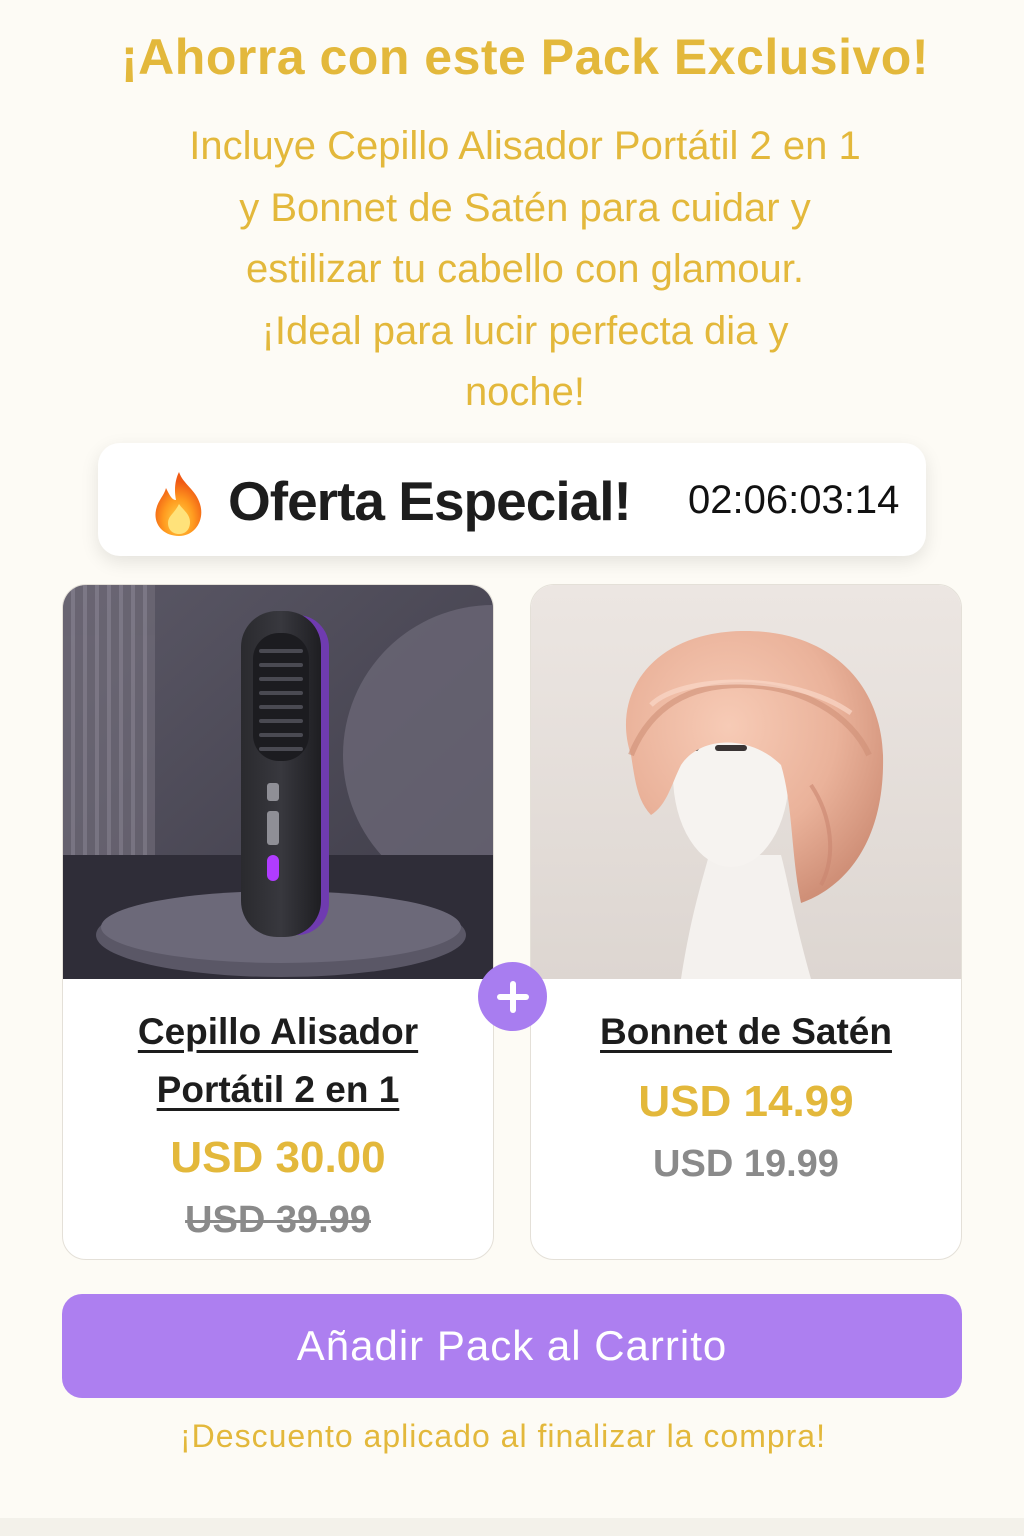 The height and width of the screenshot is (1536, 1024). What do you see at coordinates (278, 782) in the screenshot?
I see `hair-straightener-brush-image` at bounding box center [278, 782].